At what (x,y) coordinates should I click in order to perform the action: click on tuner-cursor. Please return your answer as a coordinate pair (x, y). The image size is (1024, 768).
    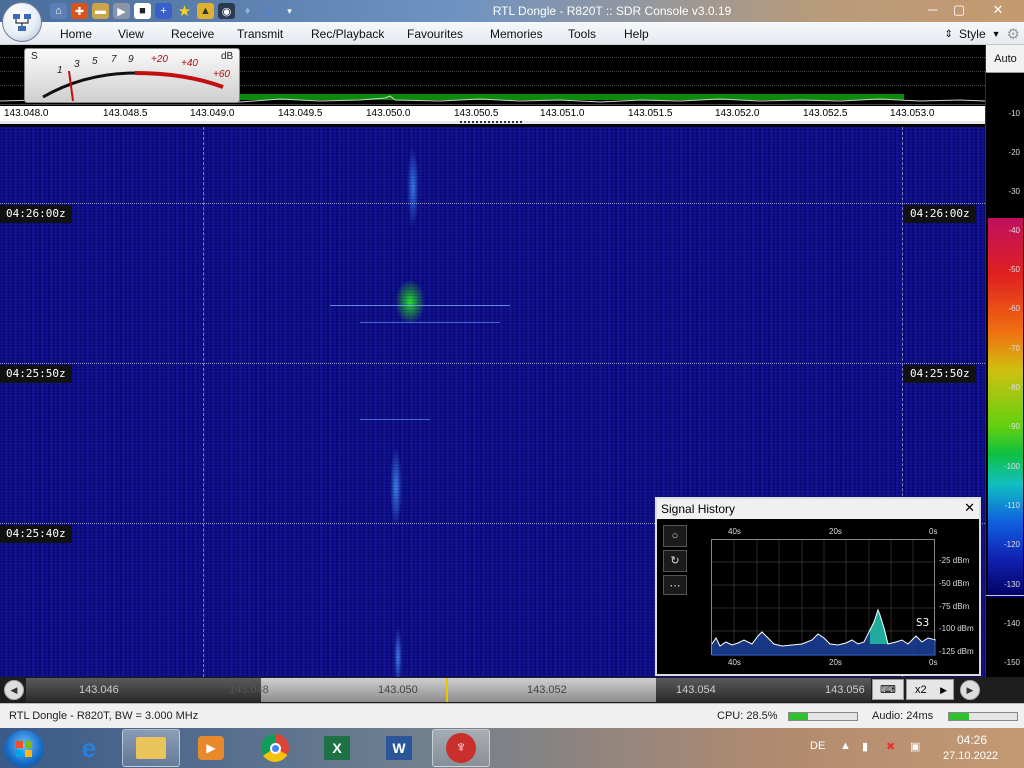
    Looking at the image, I should click on (447, 690).